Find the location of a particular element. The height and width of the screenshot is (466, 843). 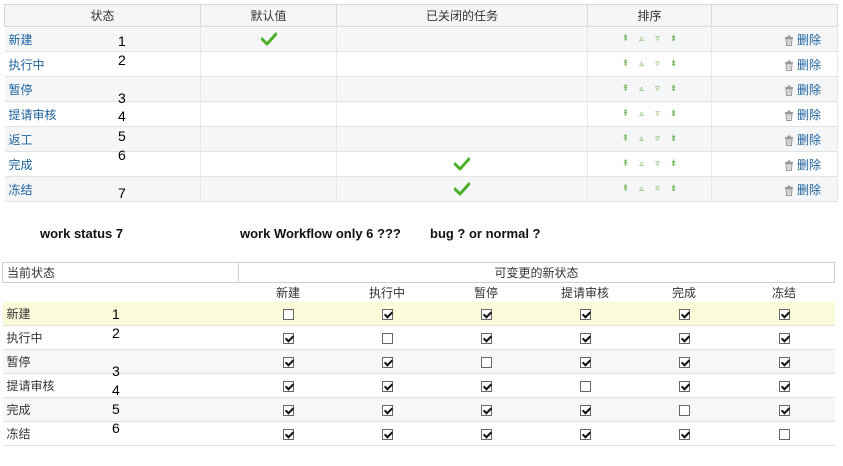

workflow-row: 暂停 is located at coordinates (418, 361).